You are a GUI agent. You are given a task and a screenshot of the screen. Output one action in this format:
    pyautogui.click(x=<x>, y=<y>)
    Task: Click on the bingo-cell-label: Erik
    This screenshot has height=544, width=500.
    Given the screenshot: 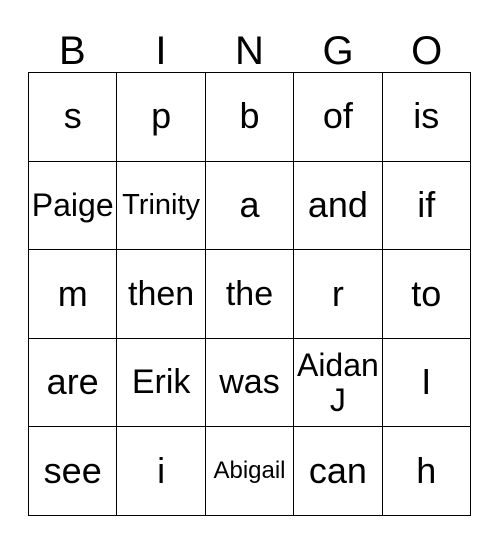 What is the action you would take?
    pyautogui.click(x=161, y=382)
    